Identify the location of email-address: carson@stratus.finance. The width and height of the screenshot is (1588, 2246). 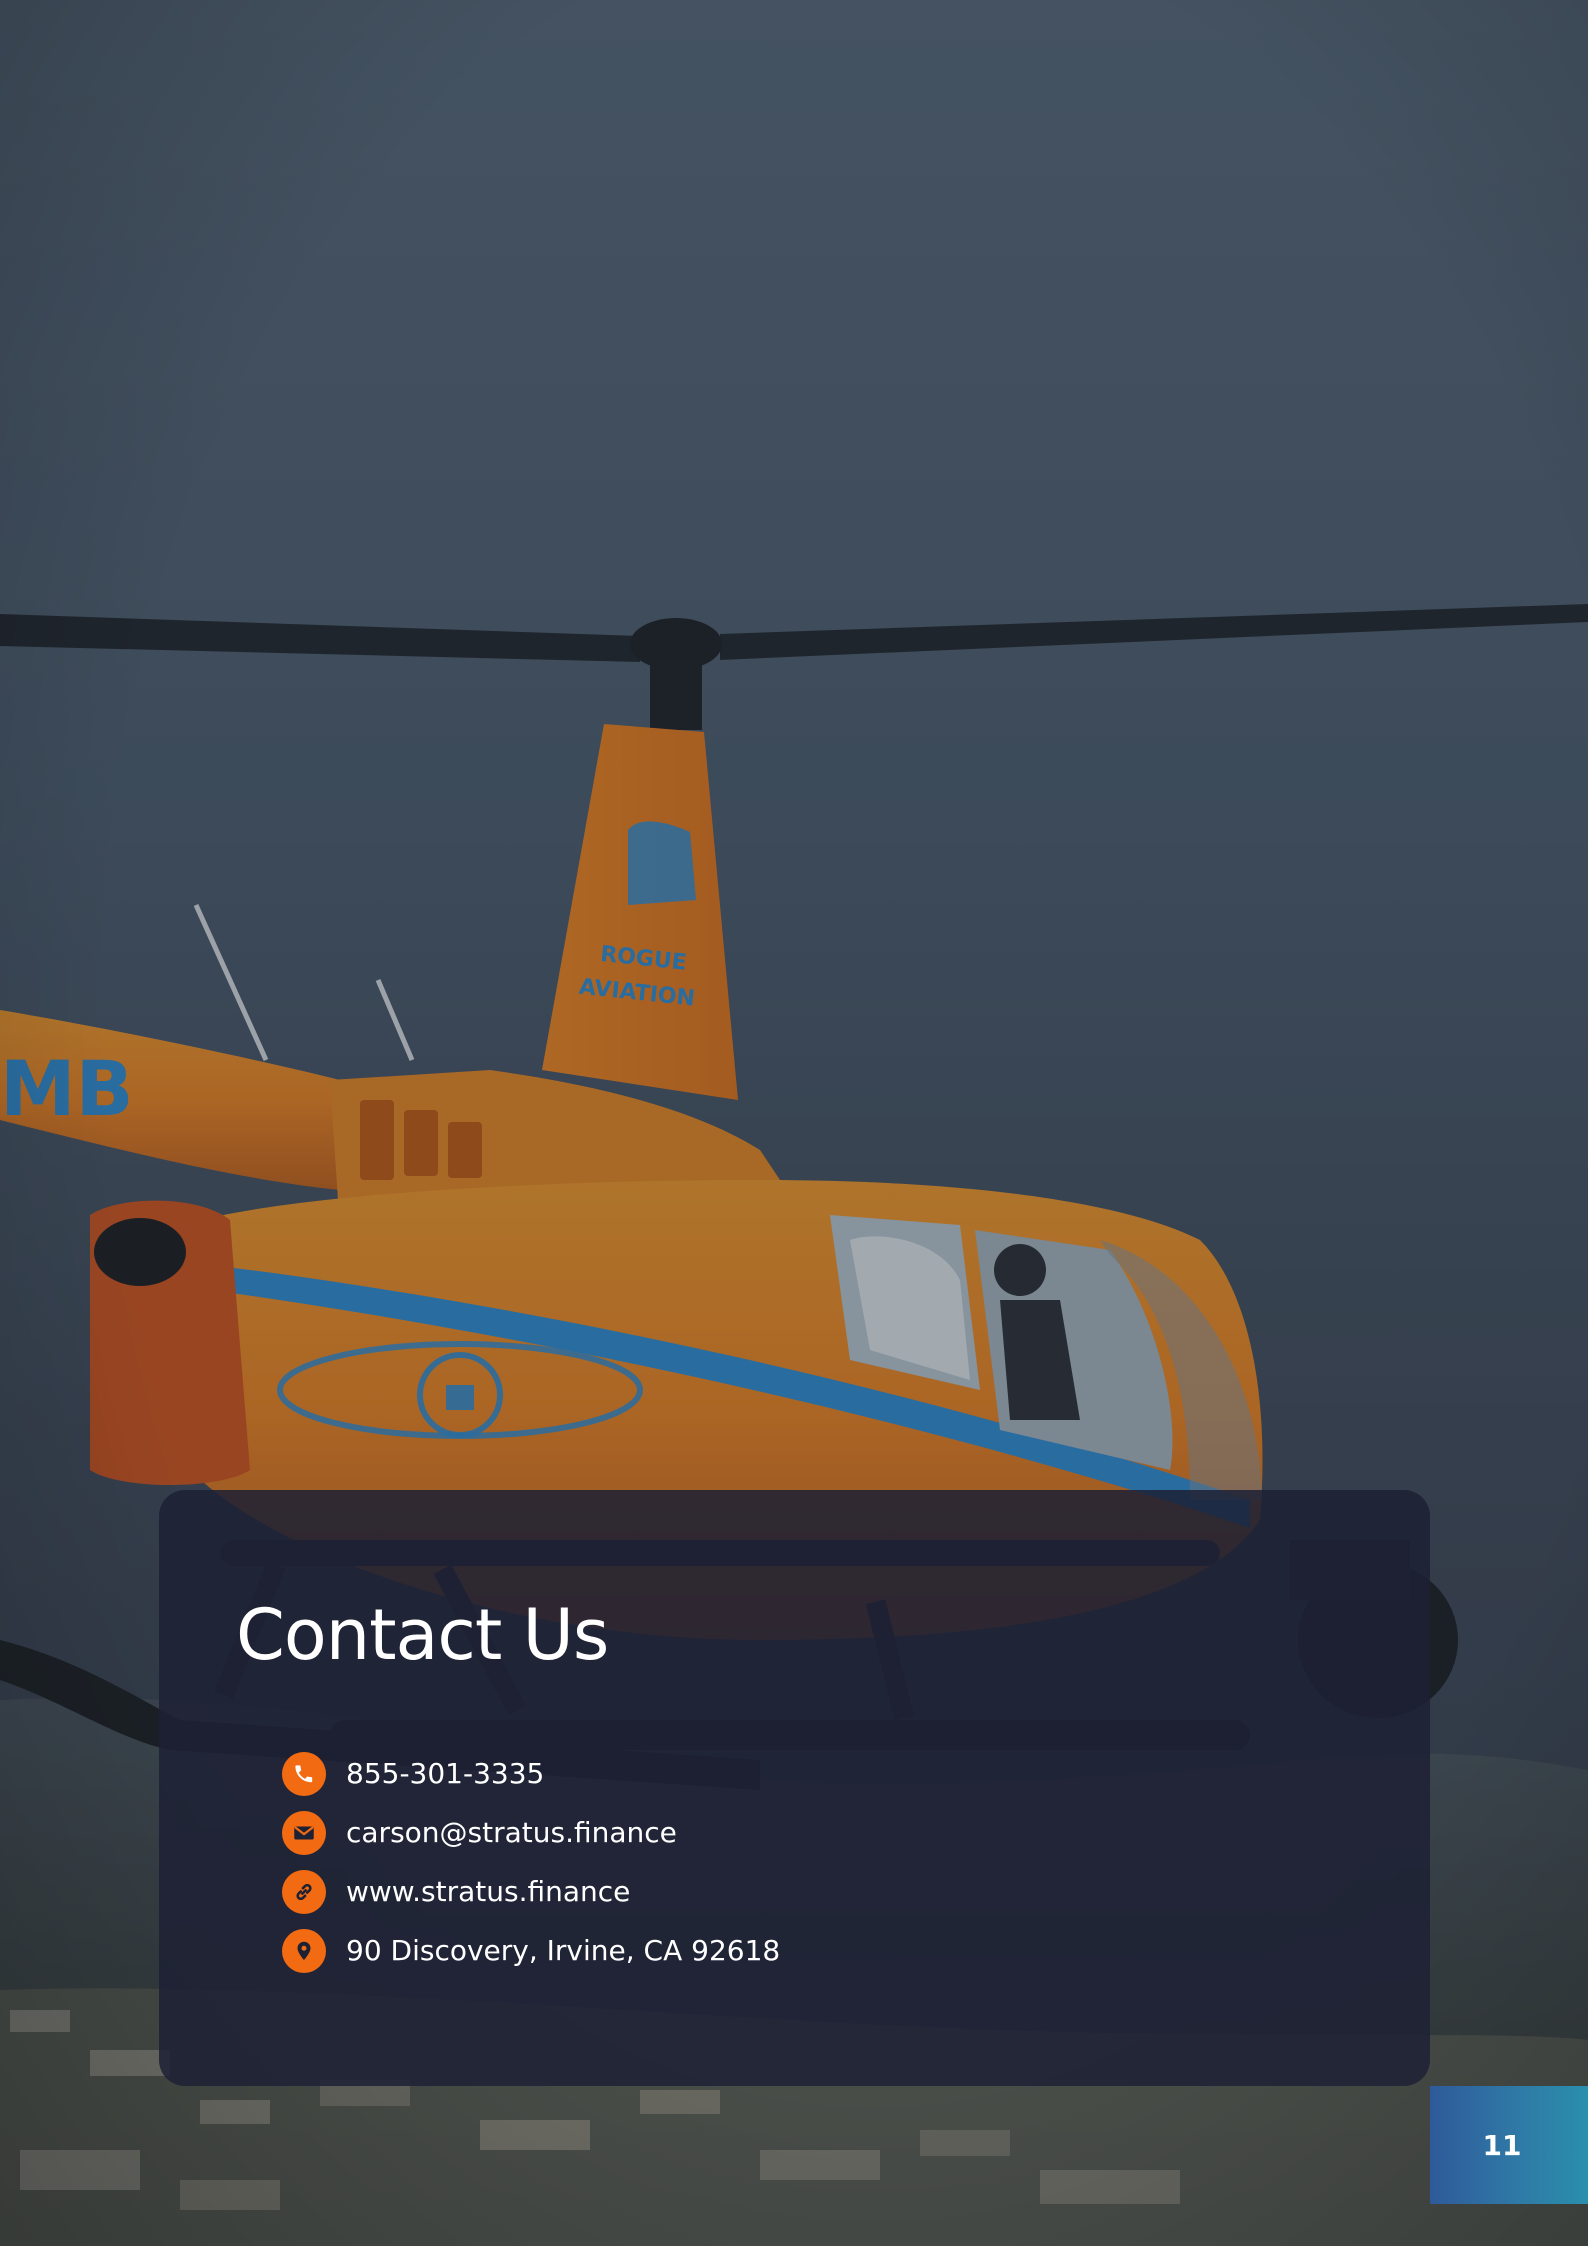
(511, 1832).